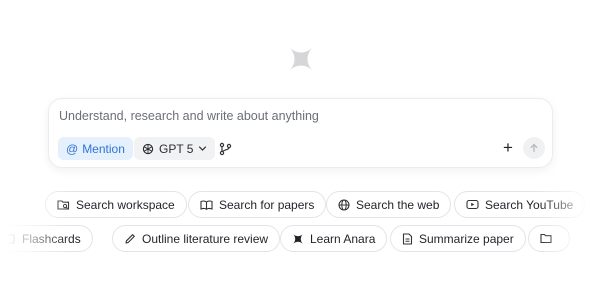  I want to click on chip-label: Learn Anara, so click(343, 238).